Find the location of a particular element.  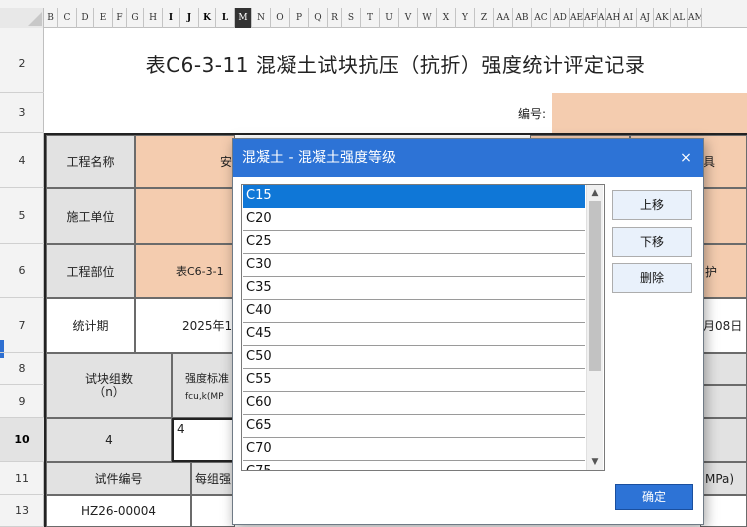

row10-right-cell is located at coordinates (723, 440).